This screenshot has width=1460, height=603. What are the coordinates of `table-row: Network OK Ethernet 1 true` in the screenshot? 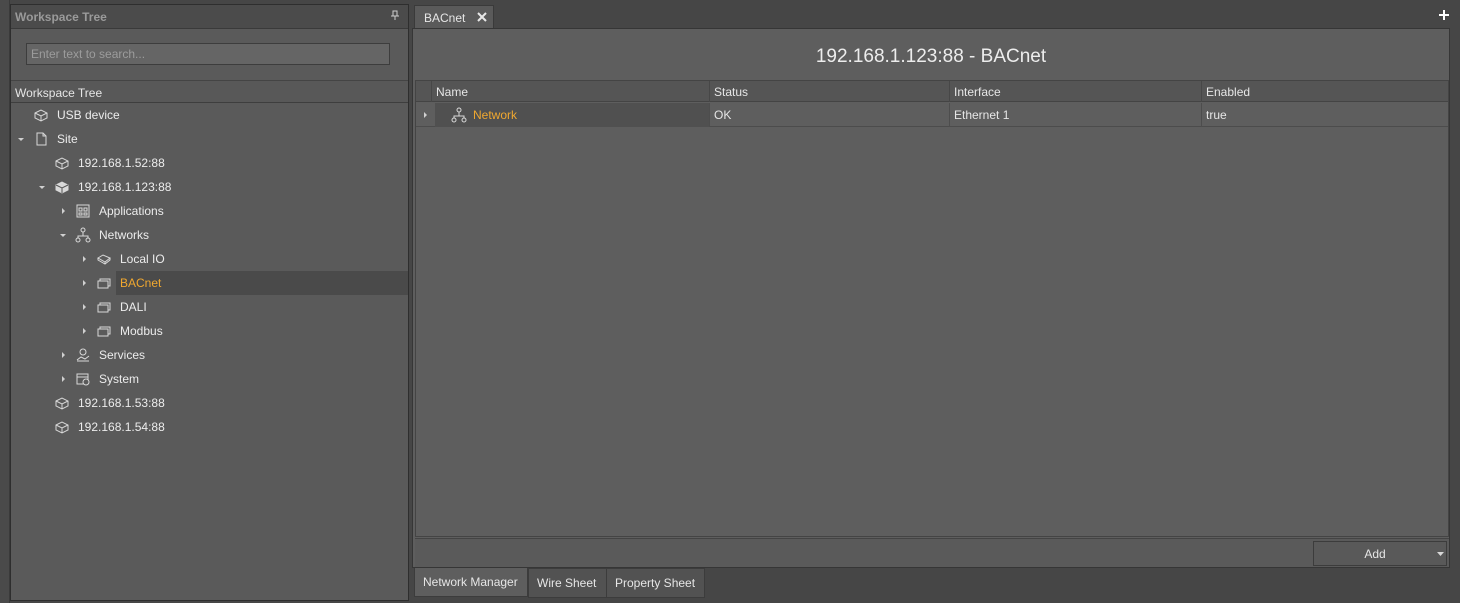 It's located at (932, 115).